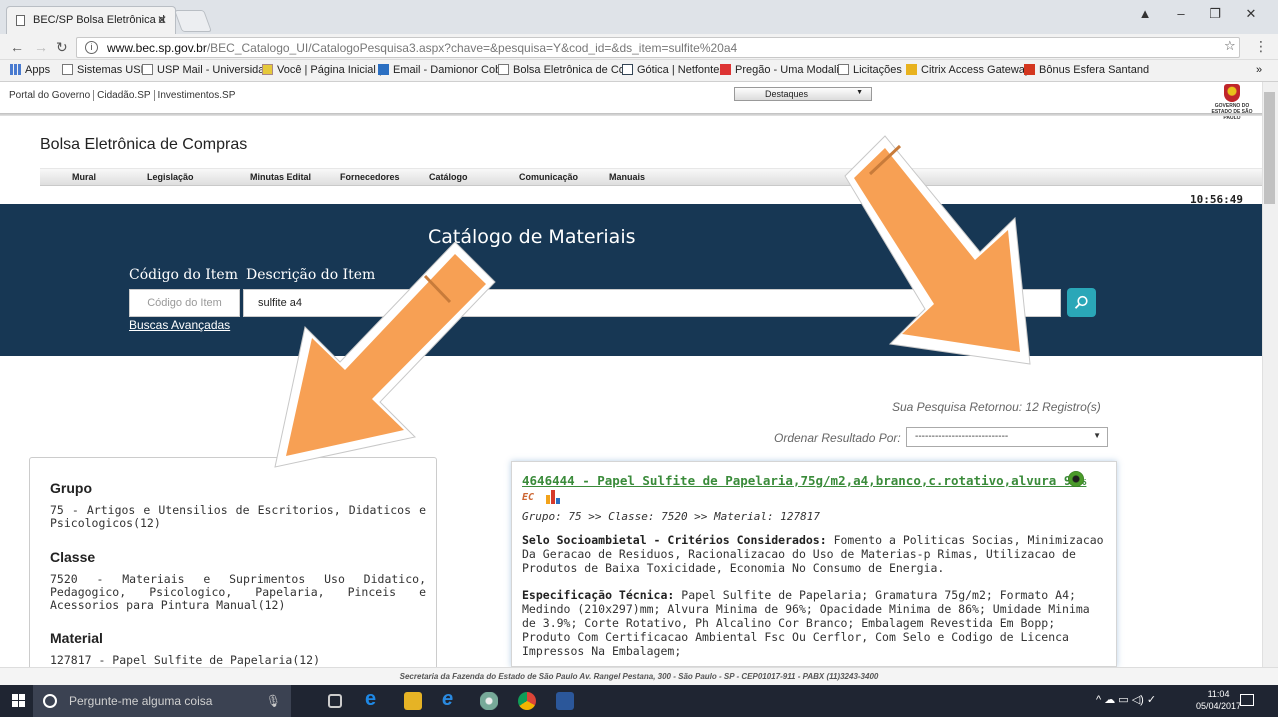  What do you see at coordinates (527, 701) in the screenshot?
I see `chrome-icon` at bounding box center [527, 701].